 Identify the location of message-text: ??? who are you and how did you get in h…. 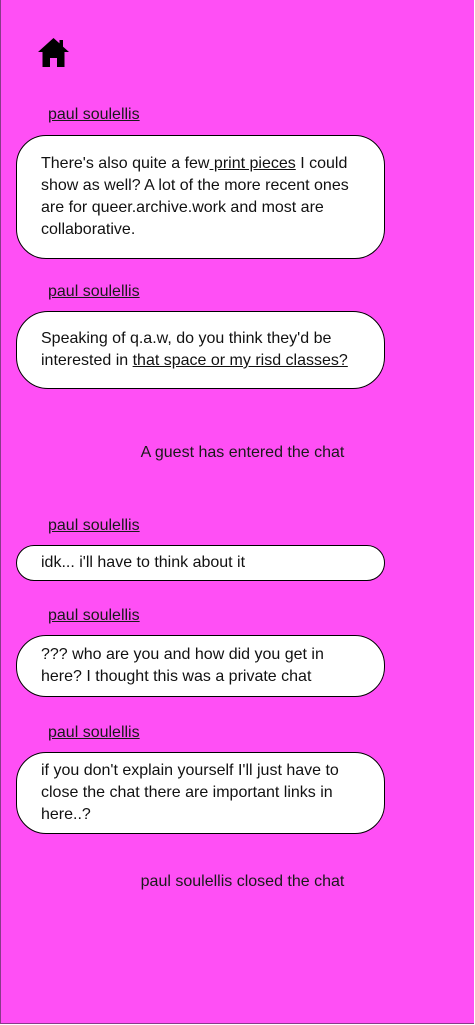
(182, 665).